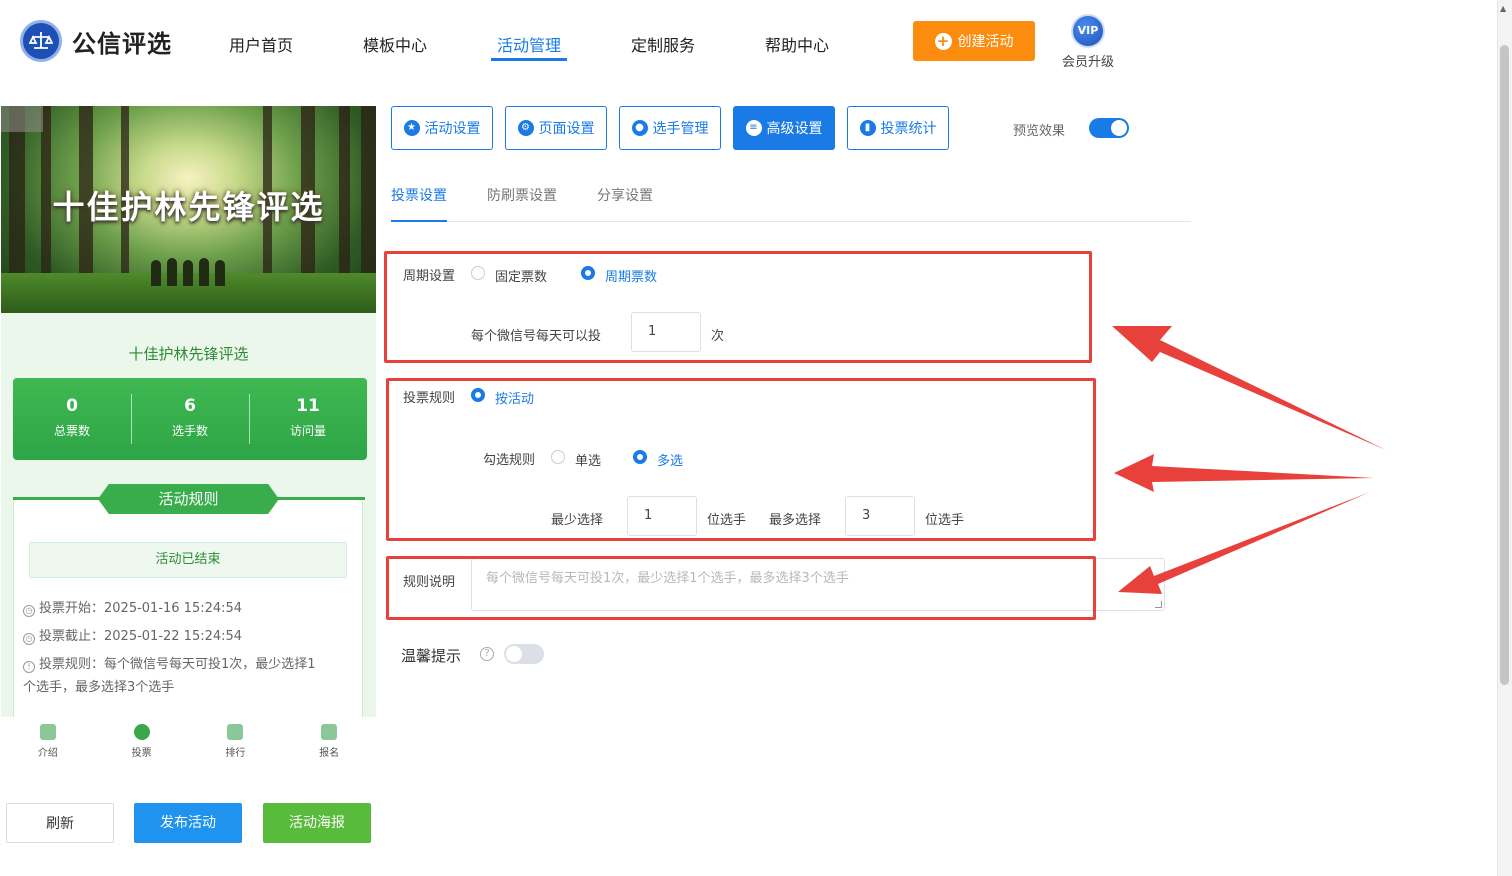 Image resolution: width=1512 pixels, height=876 pixels. Describe the element at coordinates (188, 560) in the screenshot. I see `status-badge: 活动已结束` at that location.